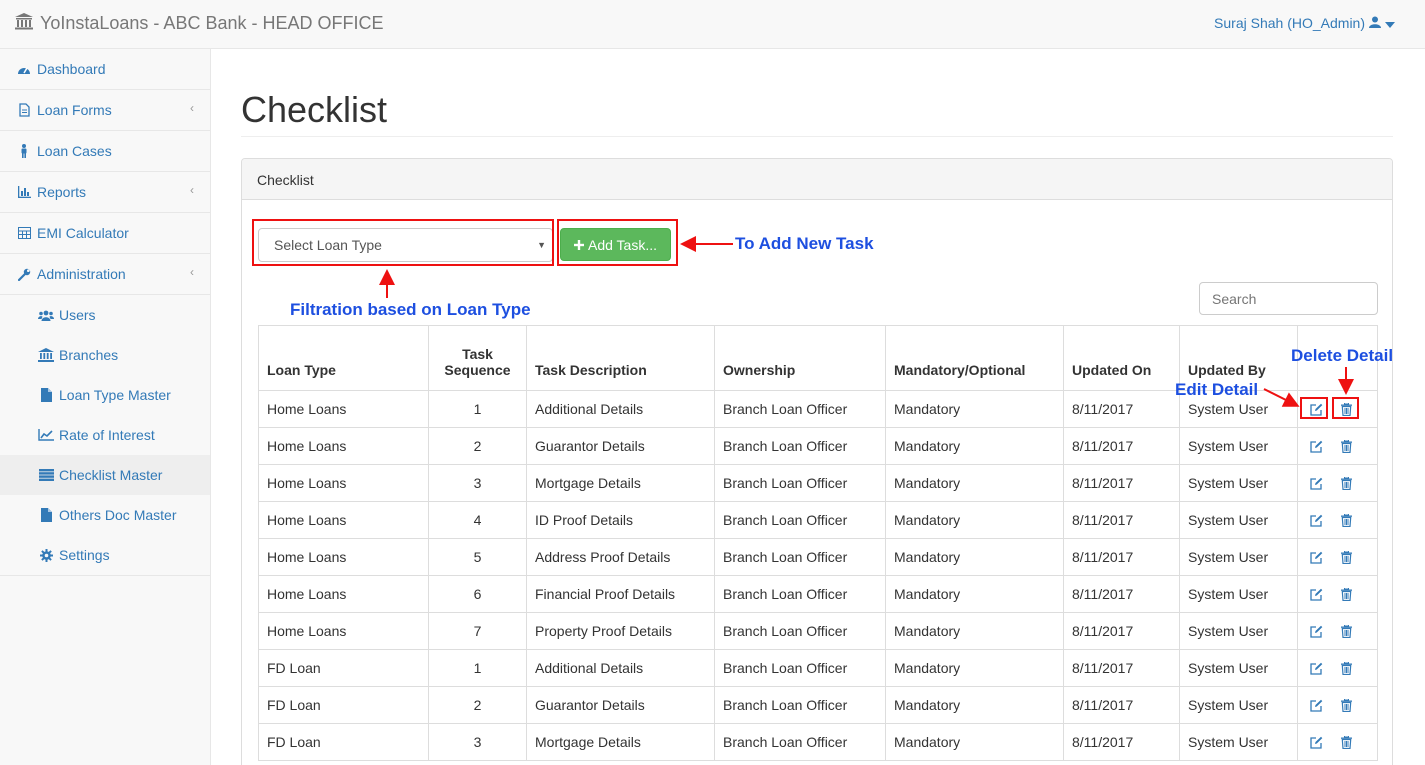 Image resolution: width=1425 pixels, height=765 pixels. I want to click on sidebar-item-loan-type-master: Loan Type Master, so click(105, 395).